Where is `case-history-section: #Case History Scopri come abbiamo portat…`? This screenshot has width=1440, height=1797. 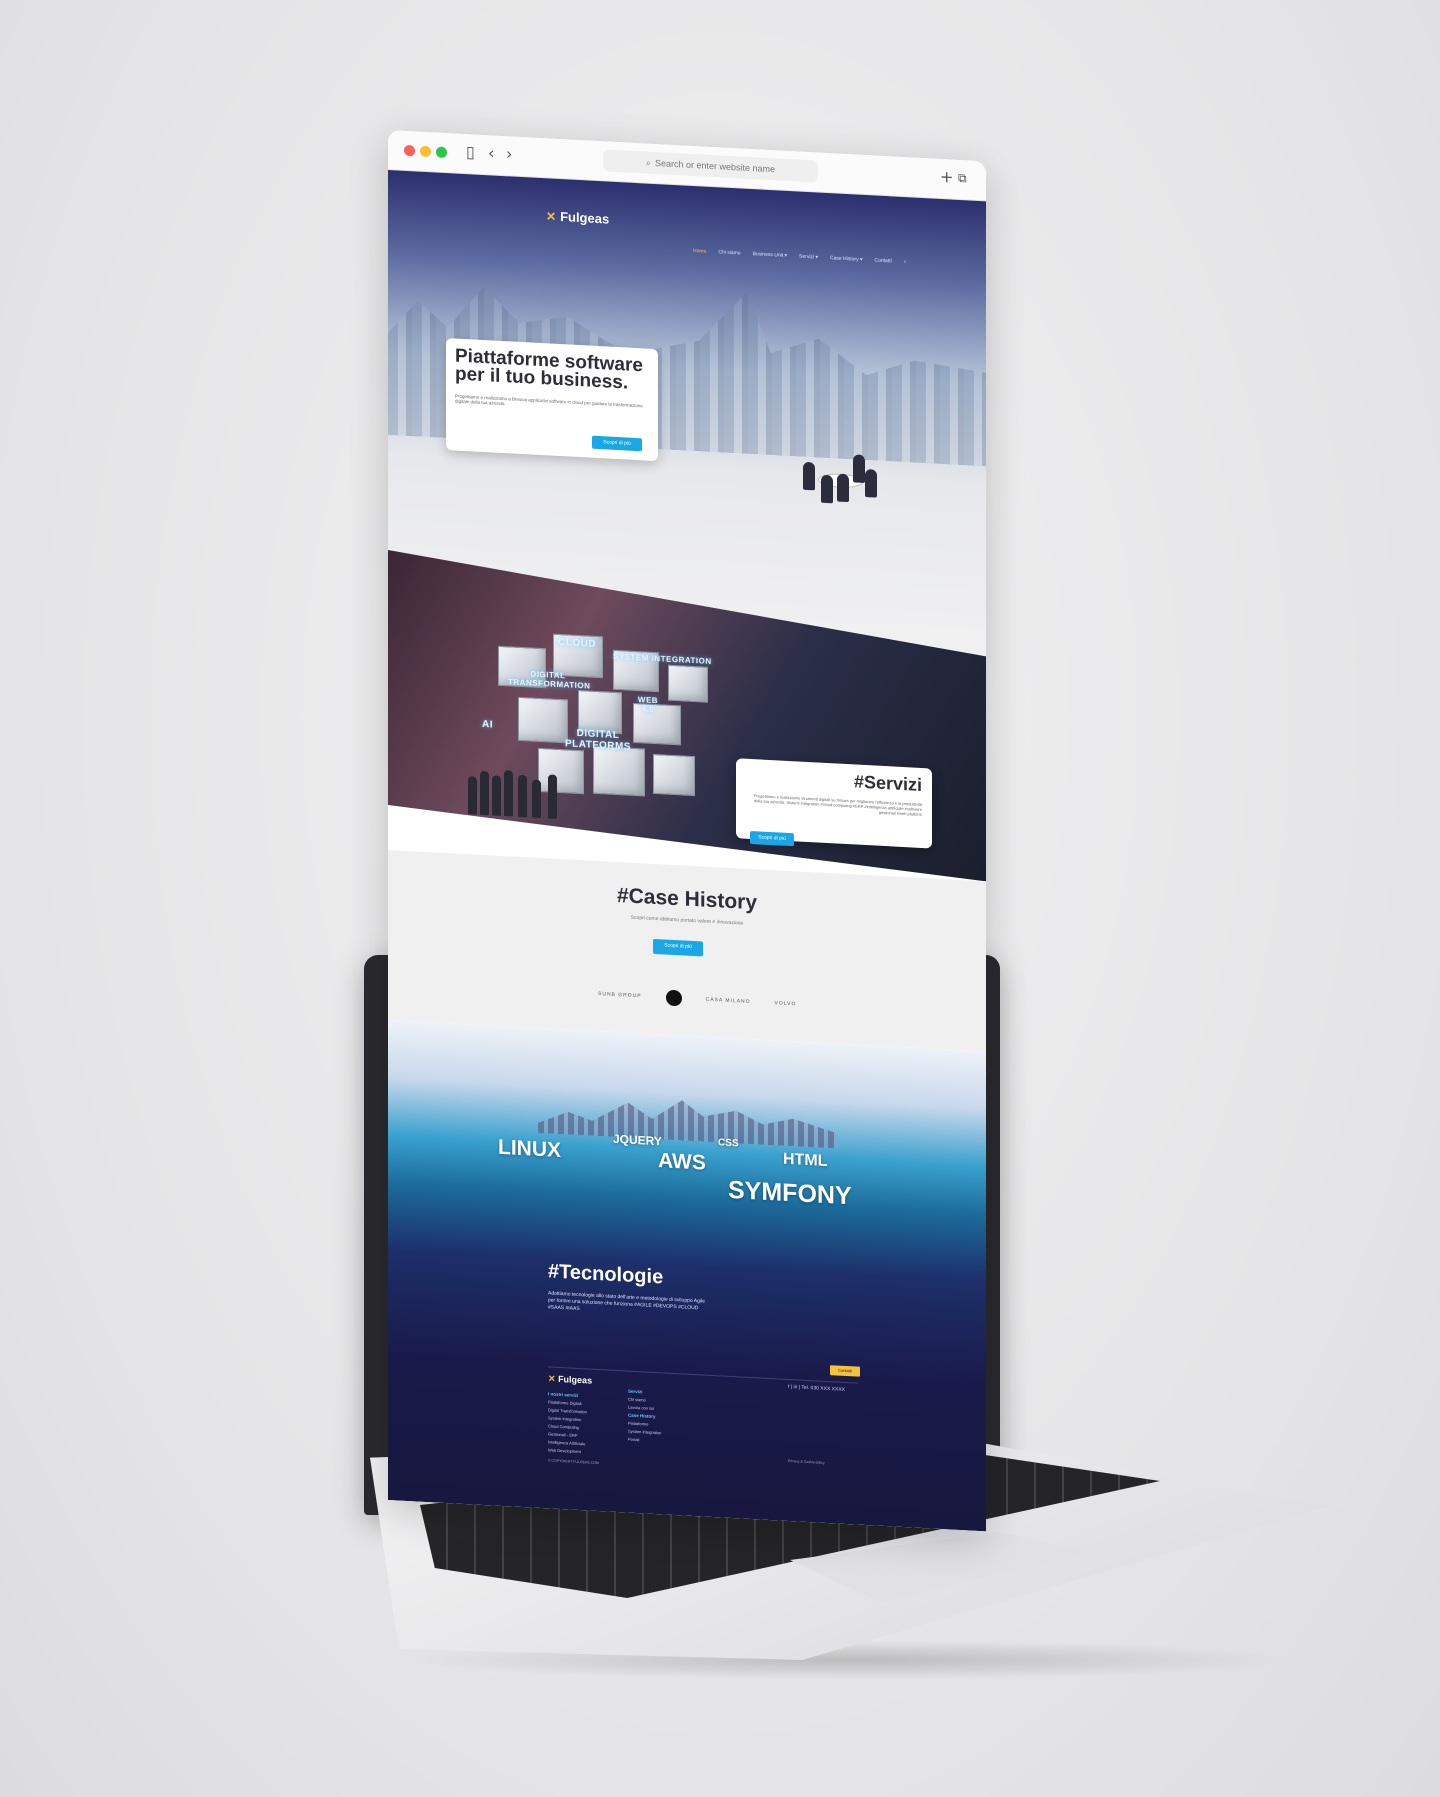
case-history-section: #Case History Scopri come abbiamo portat… is located at coordinates (687, 951).